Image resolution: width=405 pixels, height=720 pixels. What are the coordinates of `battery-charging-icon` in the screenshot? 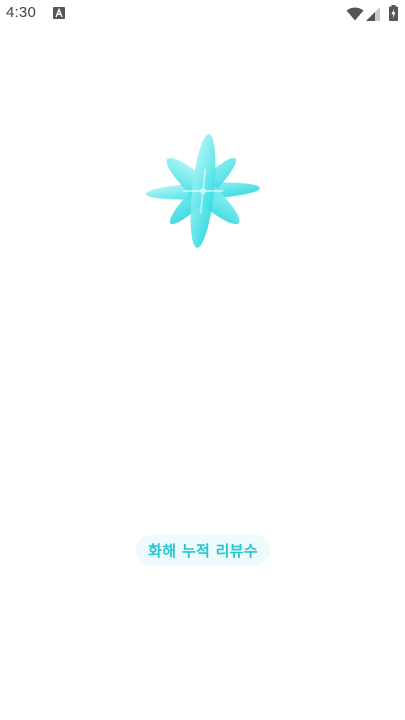 It's located at (393, 15).